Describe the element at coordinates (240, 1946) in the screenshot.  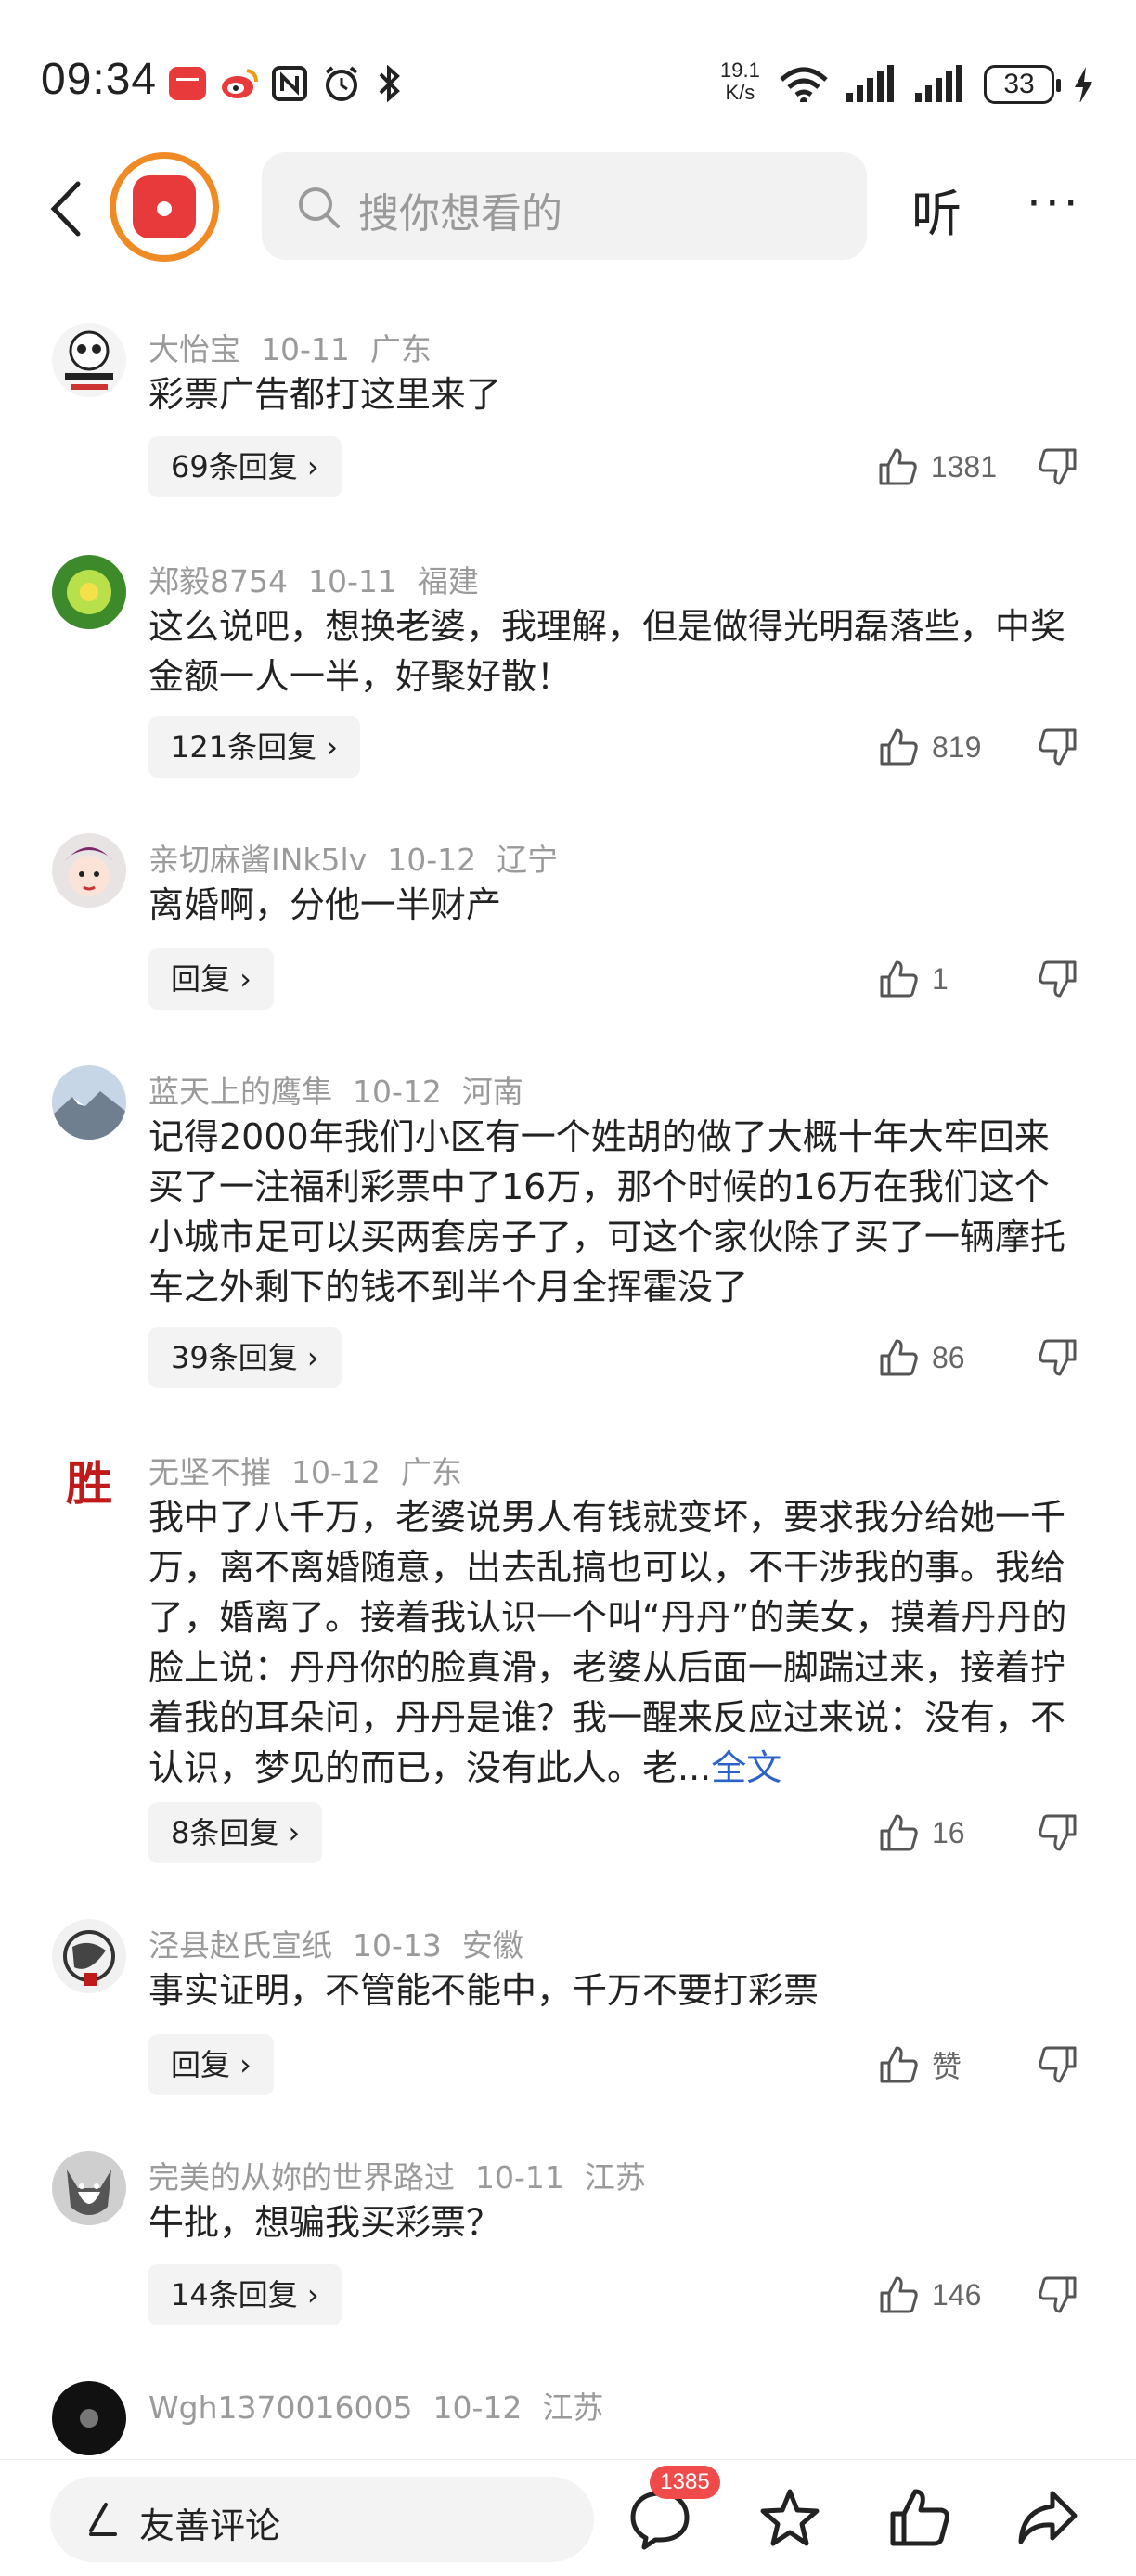
I see `username: 泾县赵氏宣纸` at that location.